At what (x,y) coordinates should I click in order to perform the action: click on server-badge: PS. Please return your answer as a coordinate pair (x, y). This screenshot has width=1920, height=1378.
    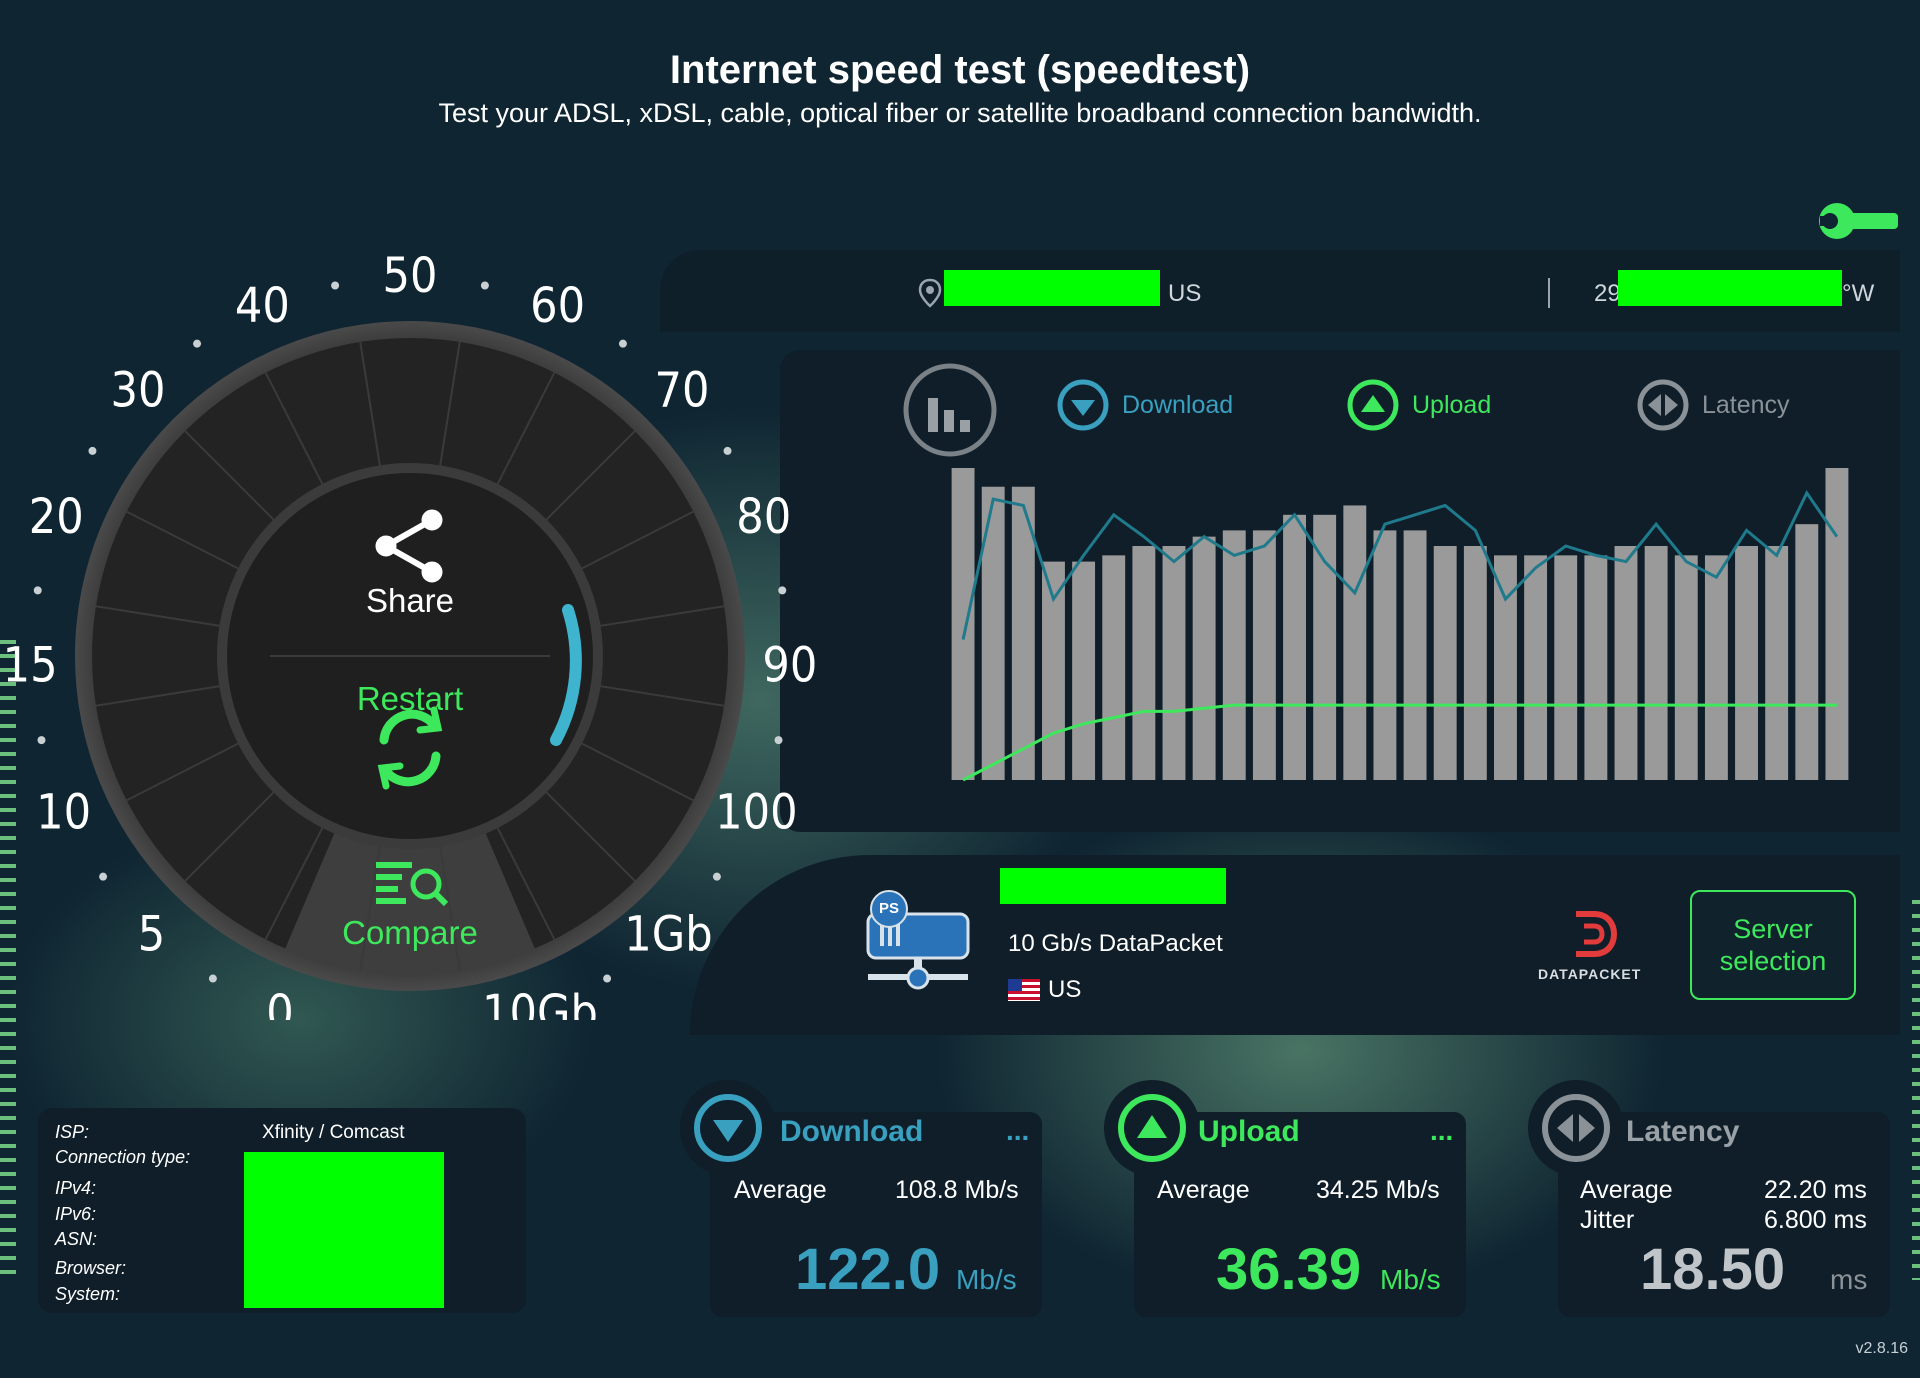
    Looking at the image, I should click on (889, 909).